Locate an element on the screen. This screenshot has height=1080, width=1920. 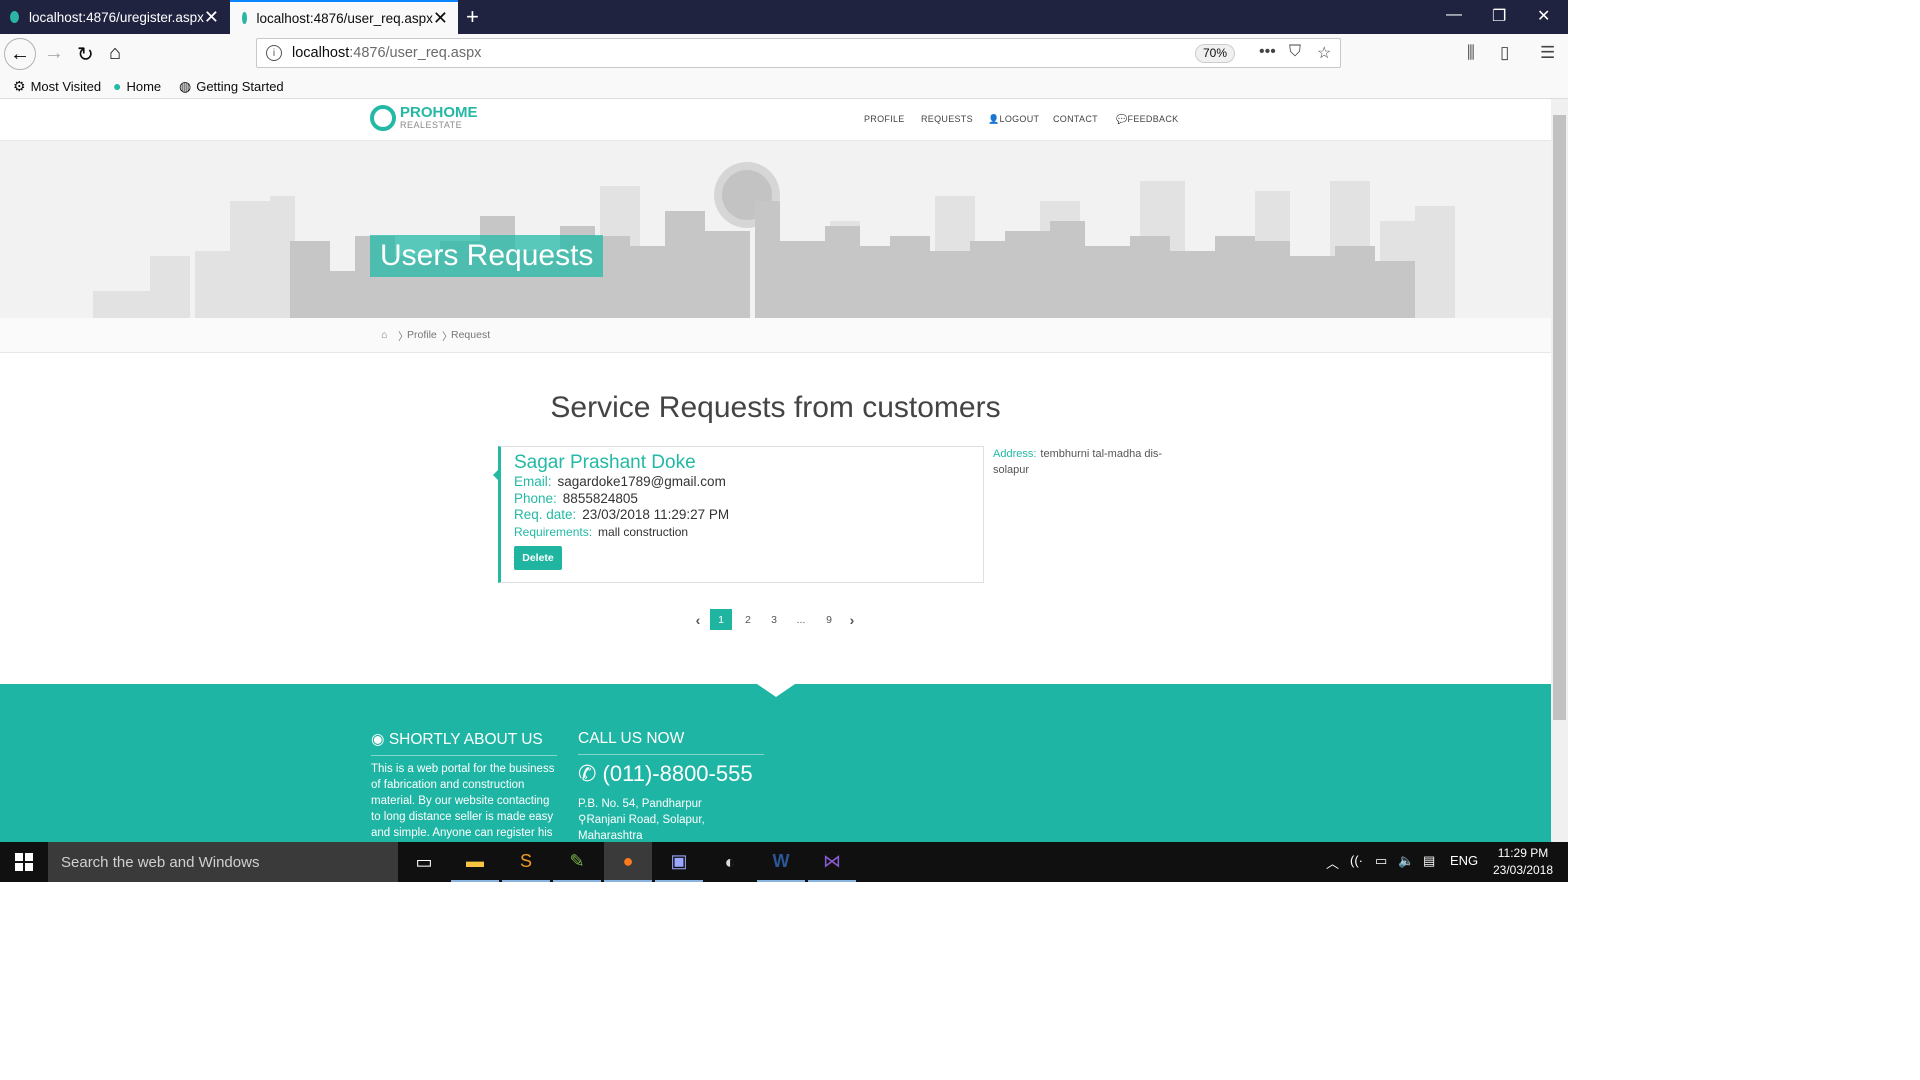
phone-icon: ✆ is located at coordinates (590, 773).